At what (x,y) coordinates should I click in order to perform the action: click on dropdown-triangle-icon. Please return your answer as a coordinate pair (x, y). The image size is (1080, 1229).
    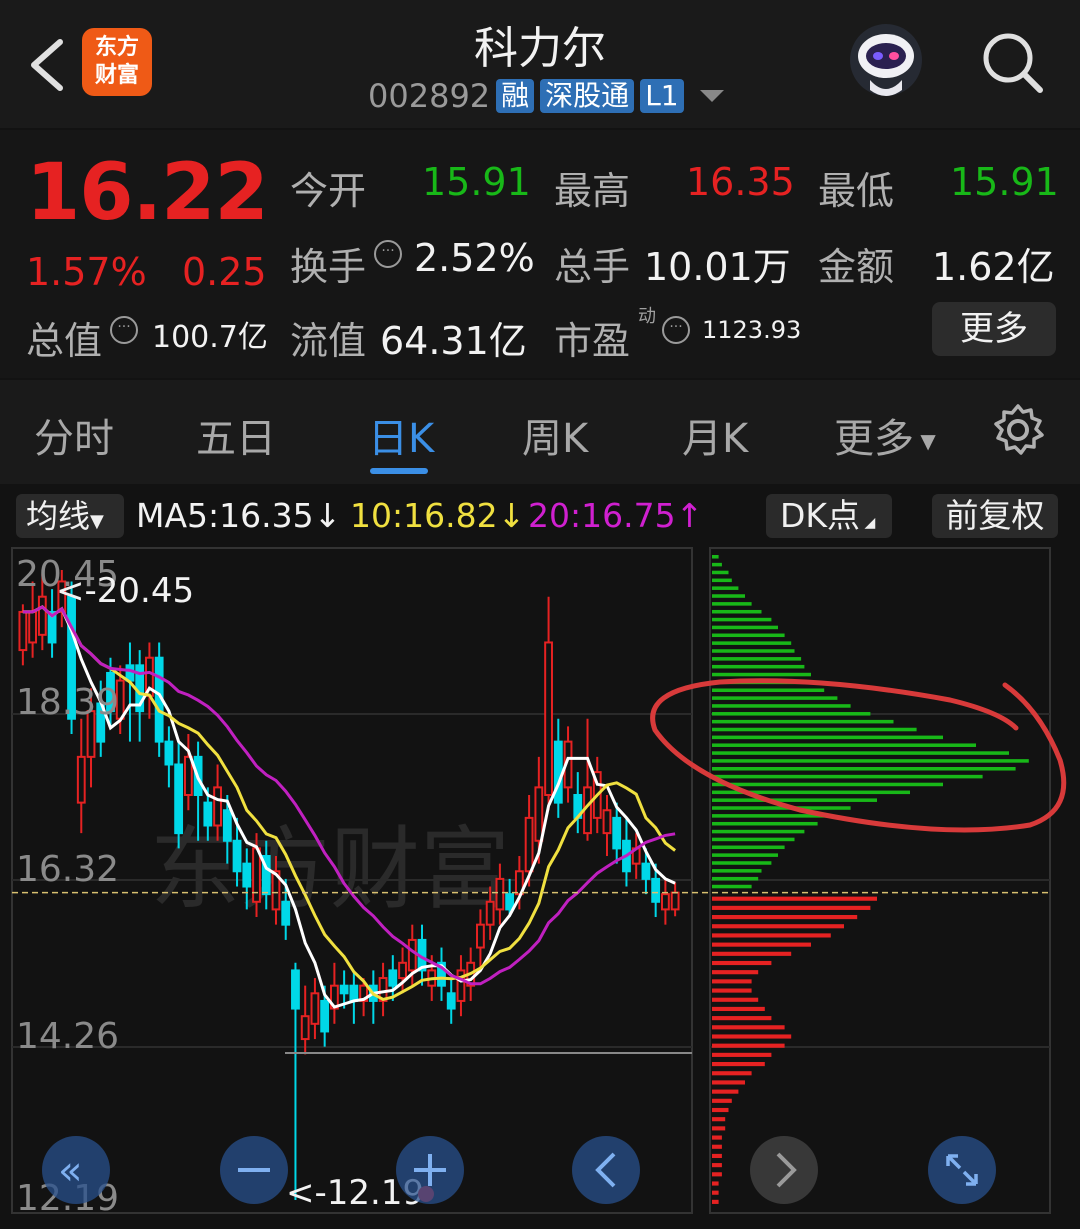
    Looking at the image, I should click on (711, 96).